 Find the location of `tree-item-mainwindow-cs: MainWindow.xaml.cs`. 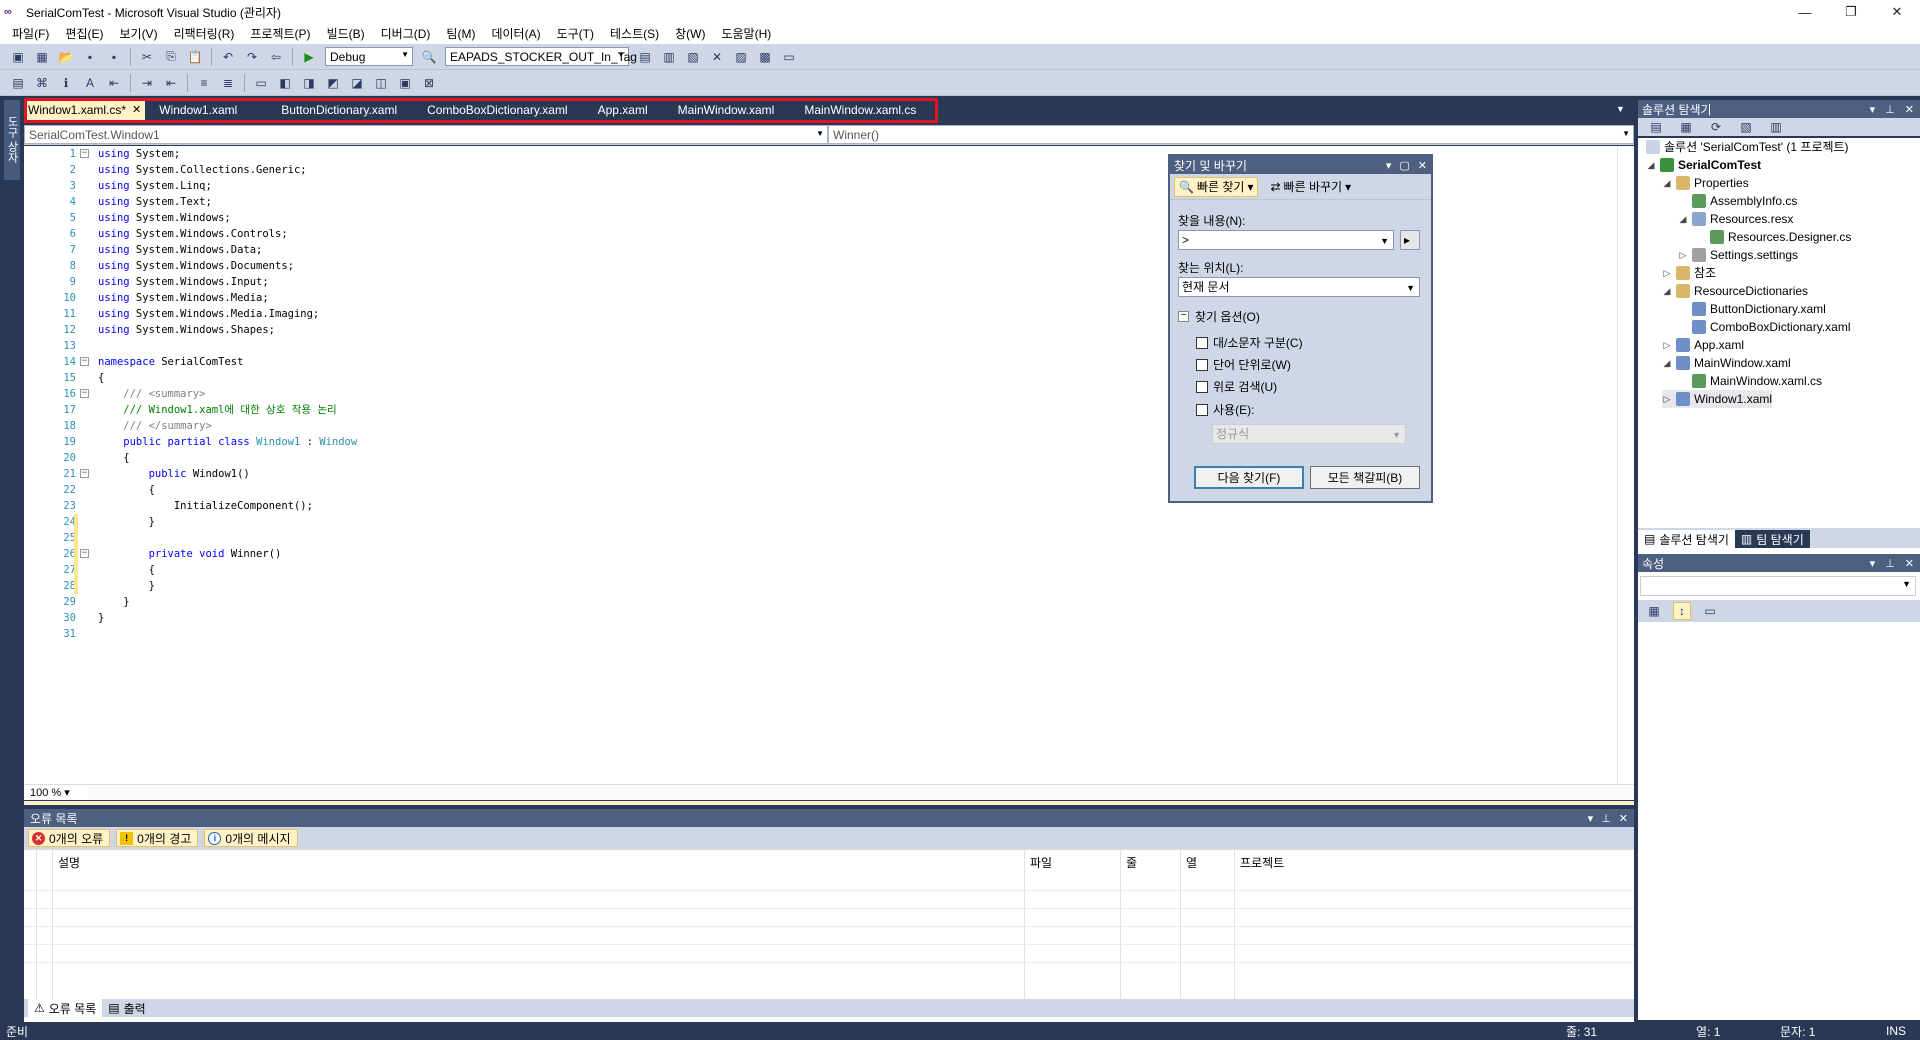

tree-item-mainwindow-cs: MainWindow.xaml.cs is located at coordinates (1757, 381).